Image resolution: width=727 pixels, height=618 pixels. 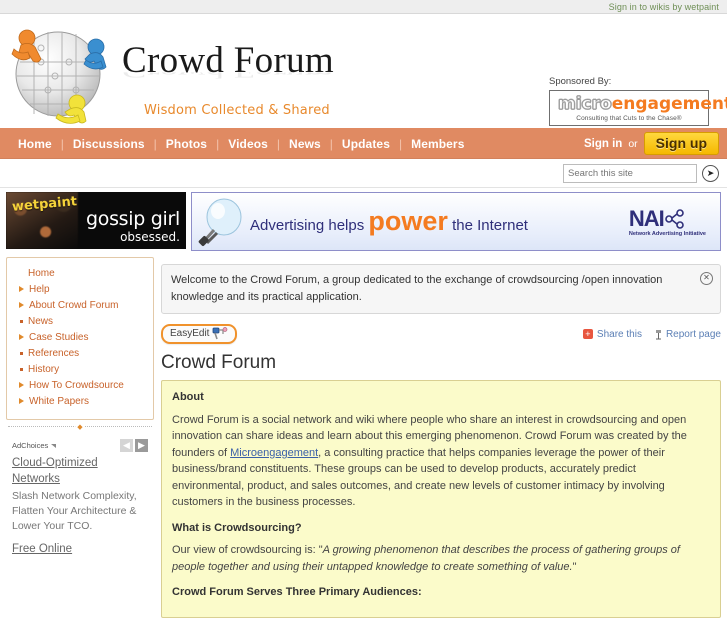 I want to click on sidebar-item-label: About Crowd Forum, so click(x=73, y=305).